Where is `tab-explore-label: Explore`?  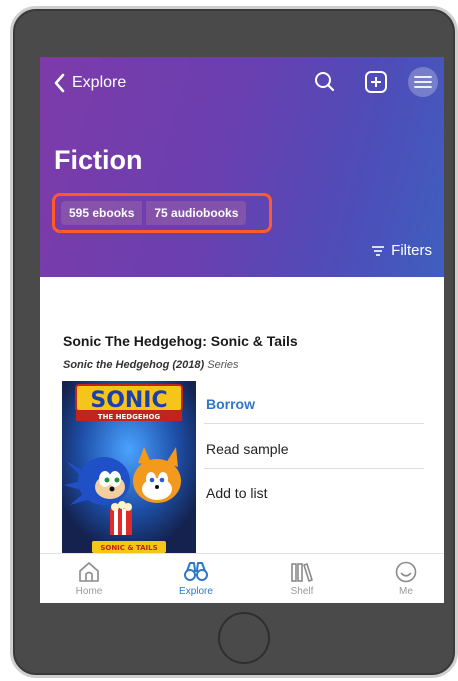
tab-explore-label: Explore is located at coordinates (196, 591).